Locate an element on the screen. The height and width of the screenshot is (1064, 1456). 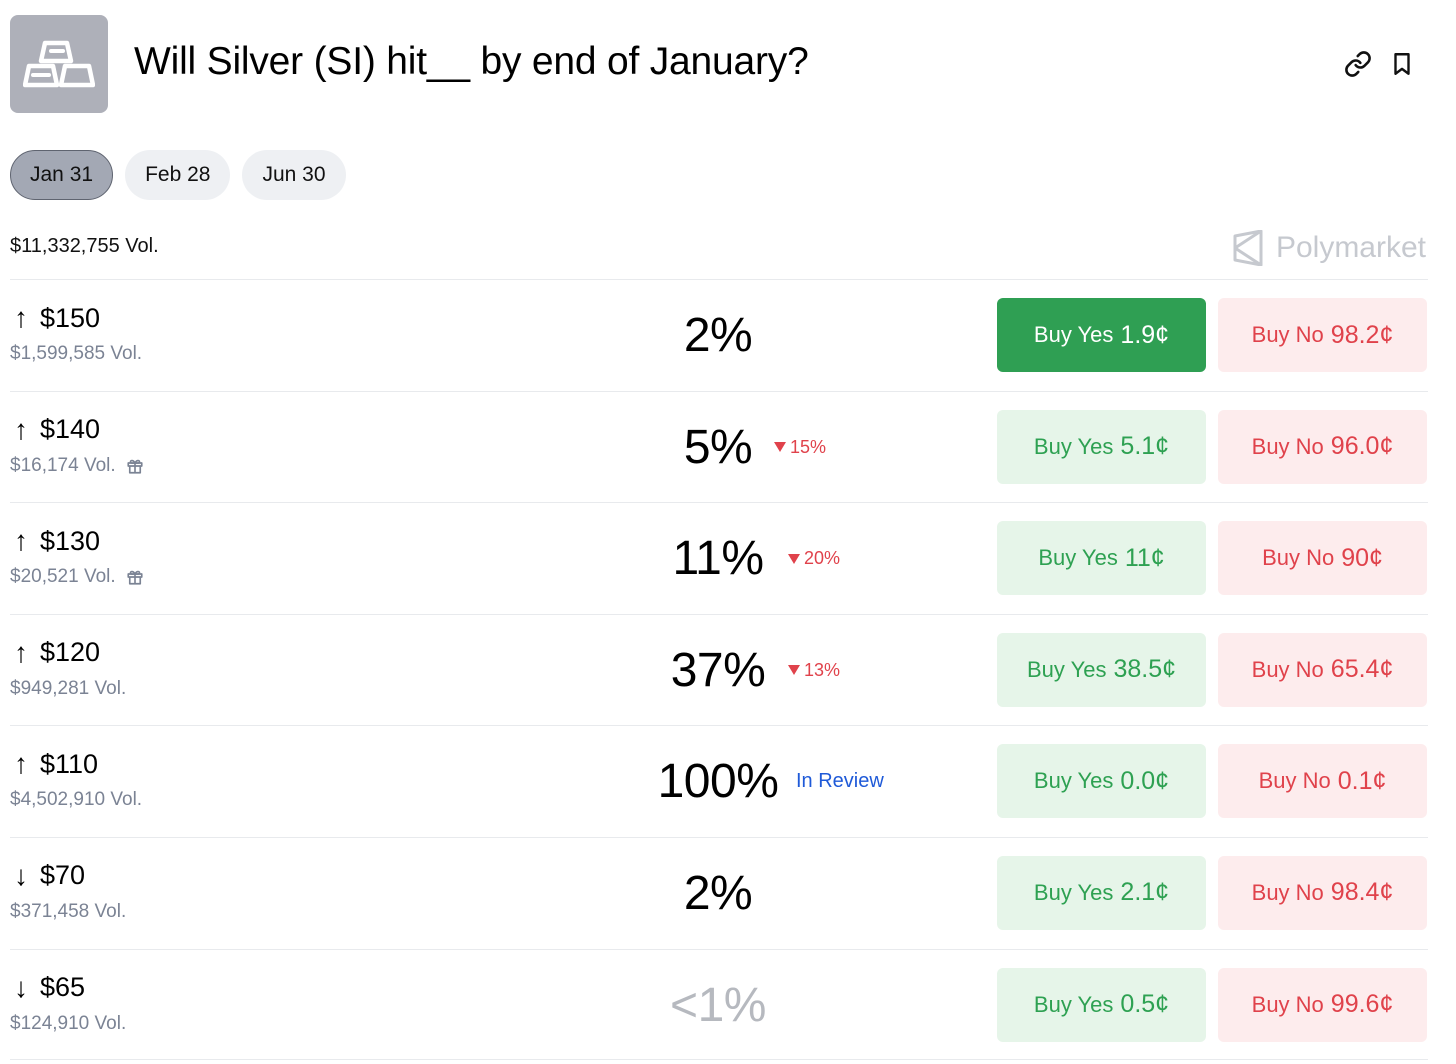
outcome-volume: $16,174 Vol. is located at coordinates (63, 465).